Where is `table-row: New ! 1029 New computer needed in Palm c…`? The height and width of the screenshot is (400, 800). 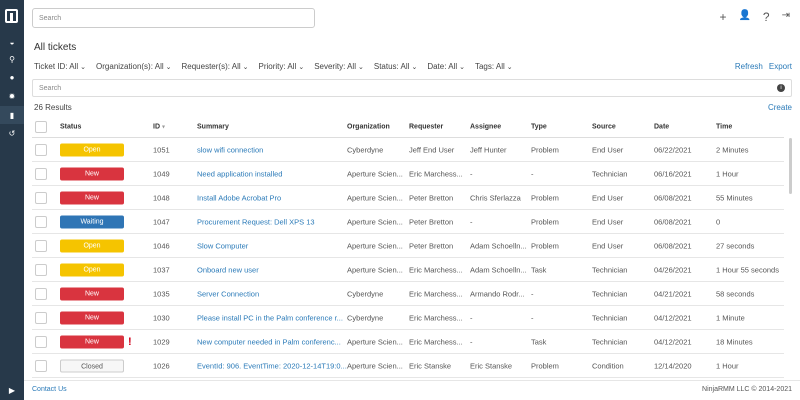
table-row: New ! 1029 New computer needed in Palm c… is located at coordinates (408, 342).